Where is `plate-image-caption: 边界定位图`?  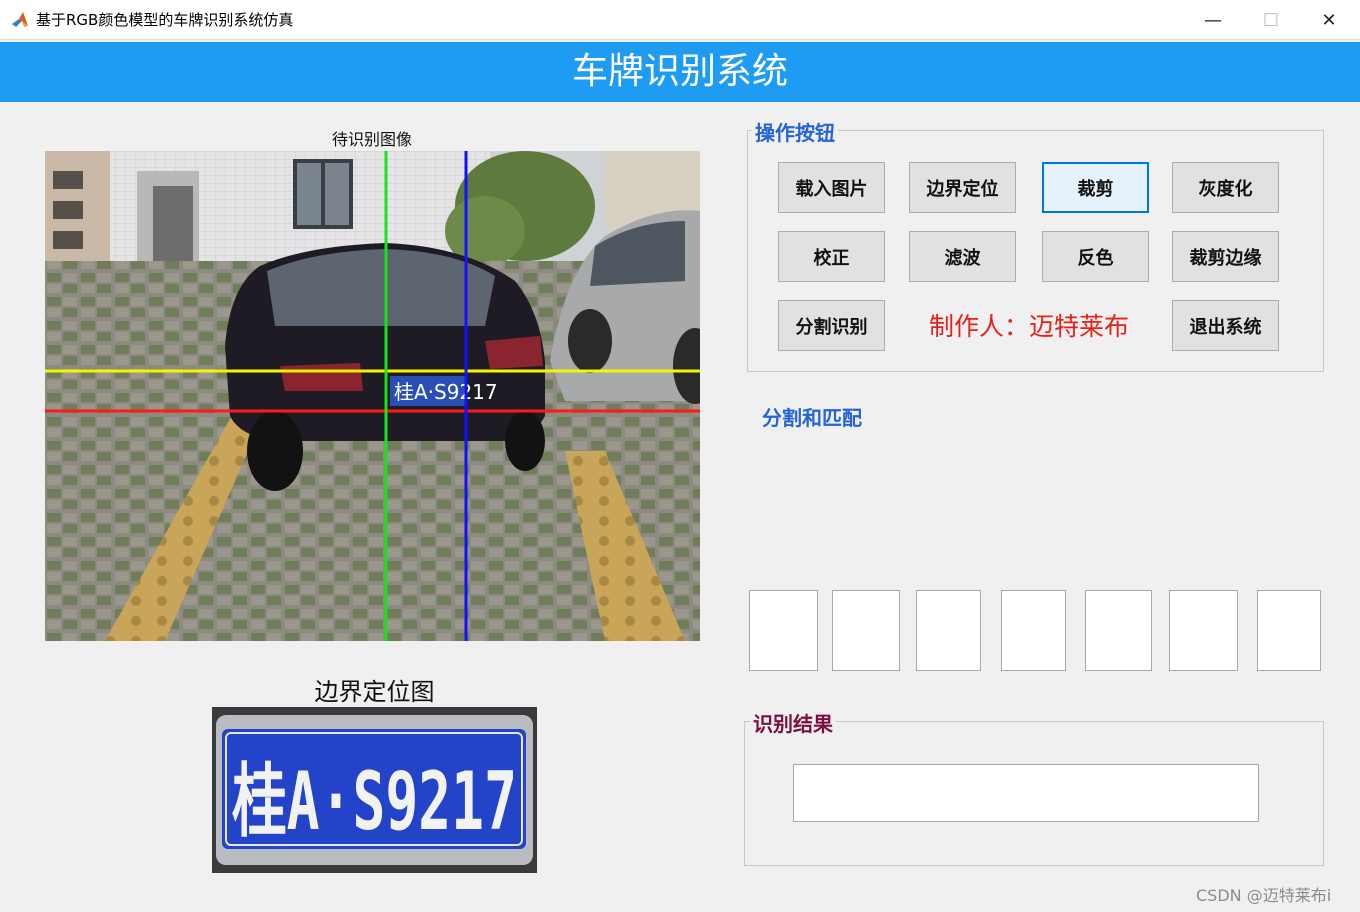 plate-image-caption: 边界定位图 is located at coordinates (374, 692).